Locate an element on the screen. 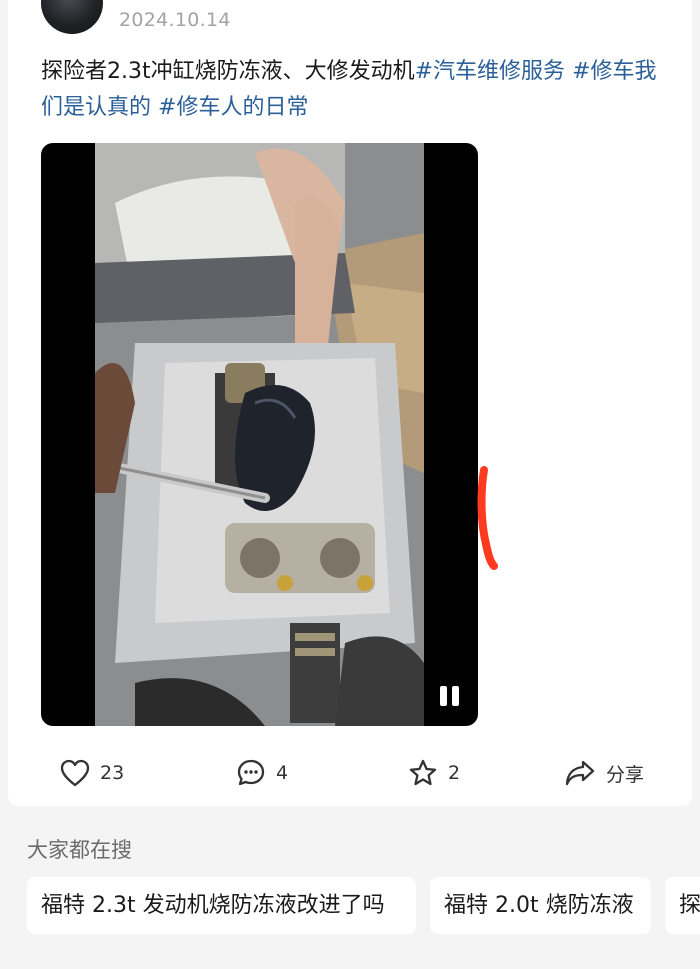  red-annotation-stroke is located at coordinates (487, 518).